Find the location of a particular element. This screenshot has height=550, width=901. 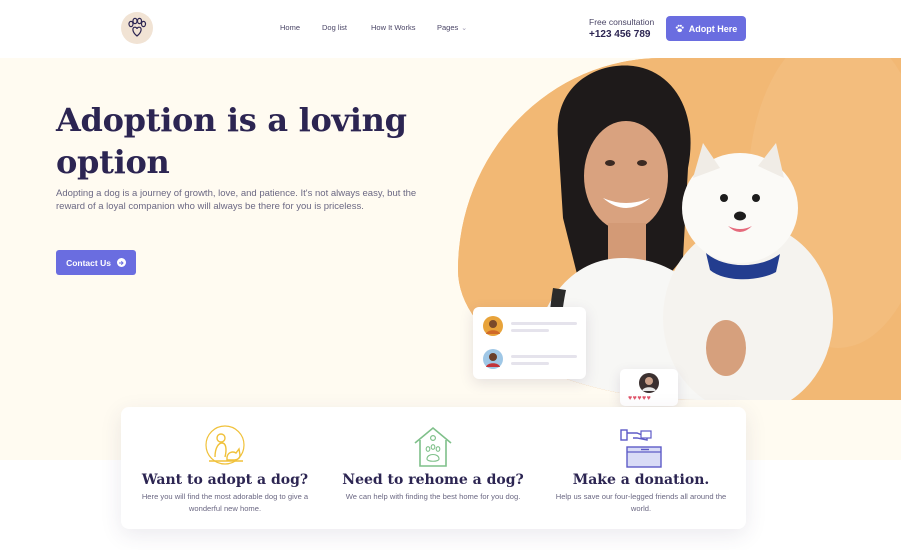

rating-card: ♥♥♥♥♥ is located at coordinates (649, 387).